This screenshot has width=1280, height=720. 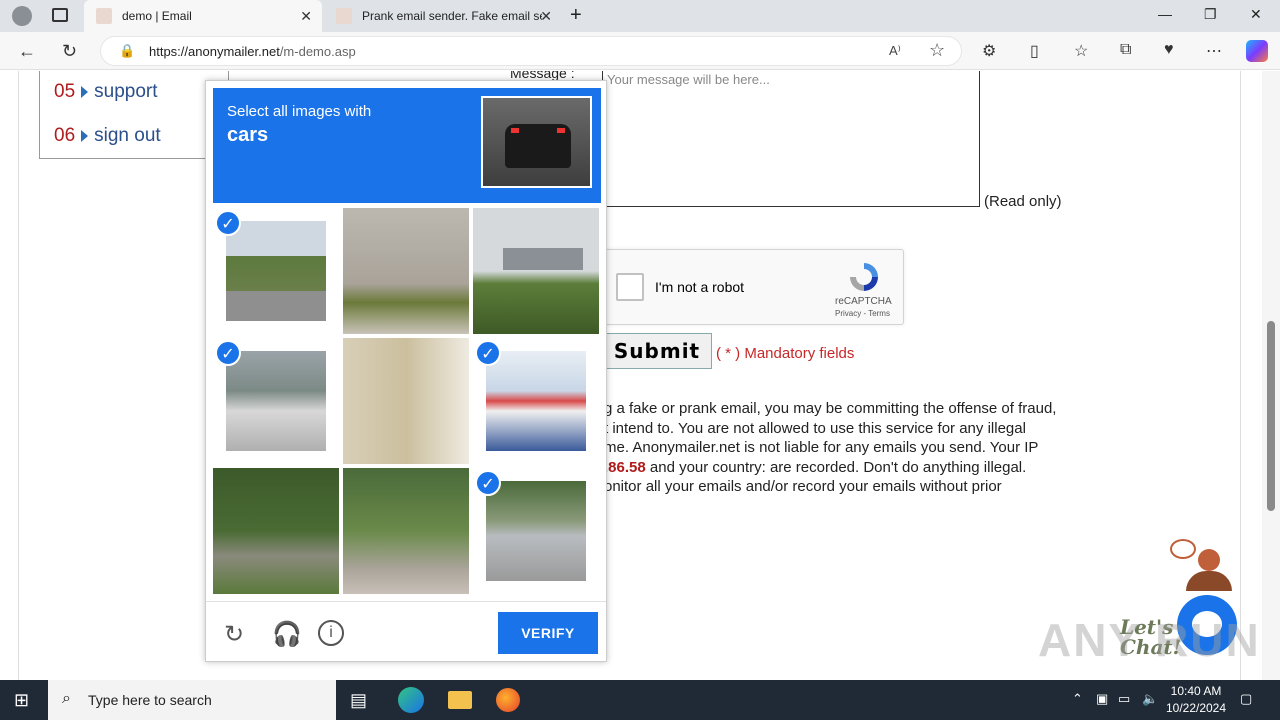 What do you see at coordinates (862, 313) in the screenshot?
I see `recaptcha-terms-link: Privacy - Terms` at bounding box center [862, 313].